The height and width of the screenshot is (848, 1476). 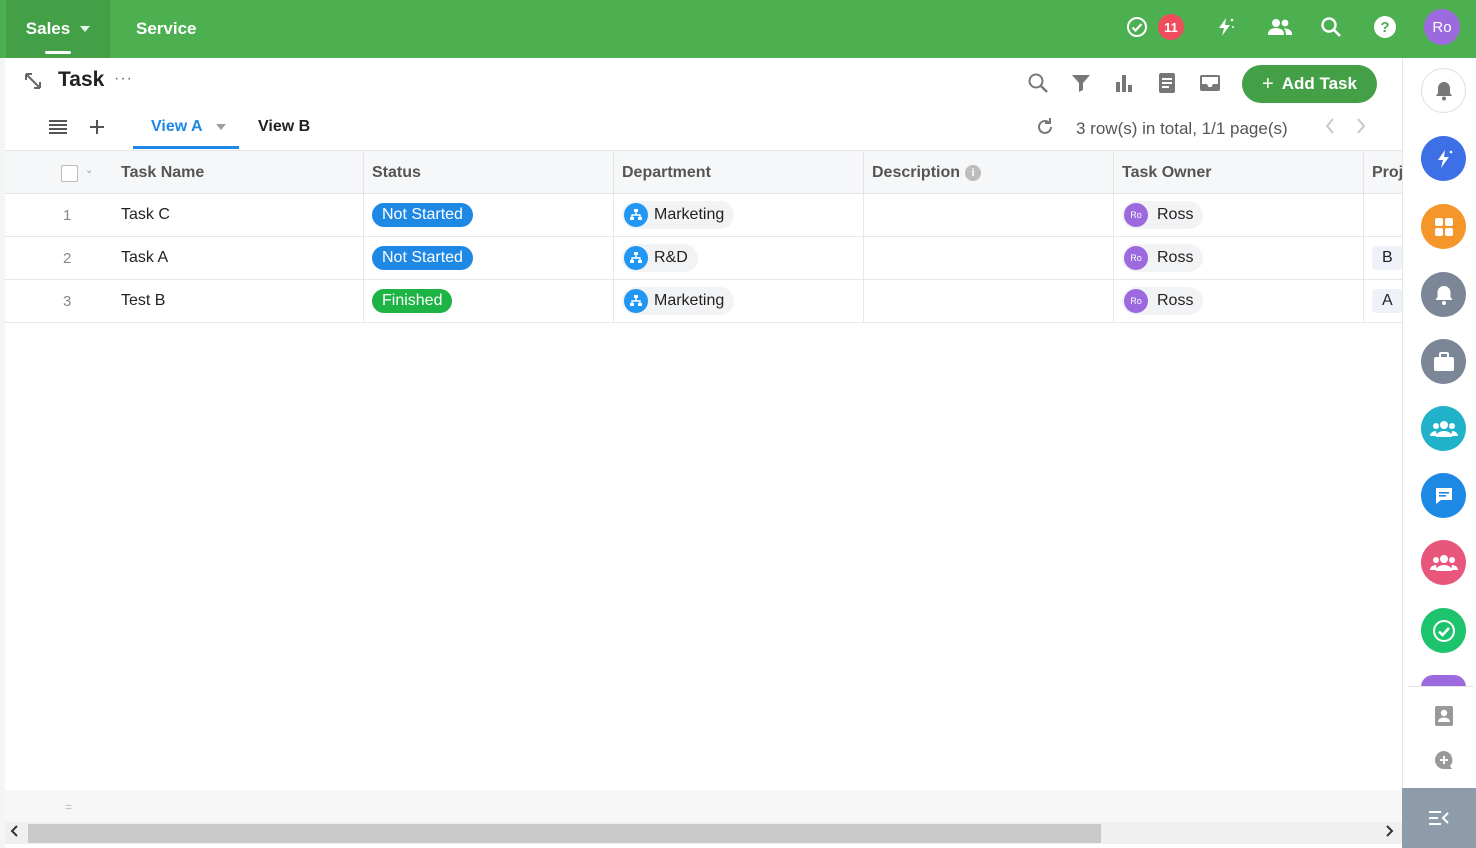 I want to click on column-label: Proj, so click(x=1387, y=172).